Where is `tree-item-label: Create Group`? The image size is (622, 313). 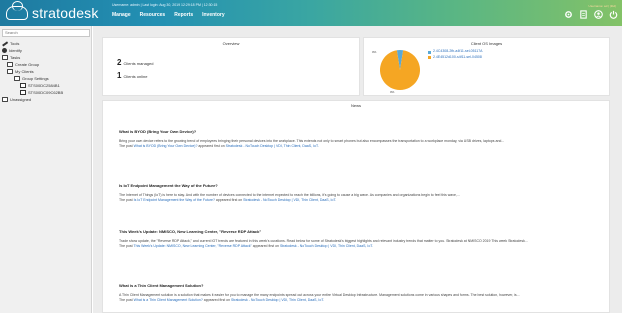 tree-item-label: Create Group is located at coordinates (27, 64).